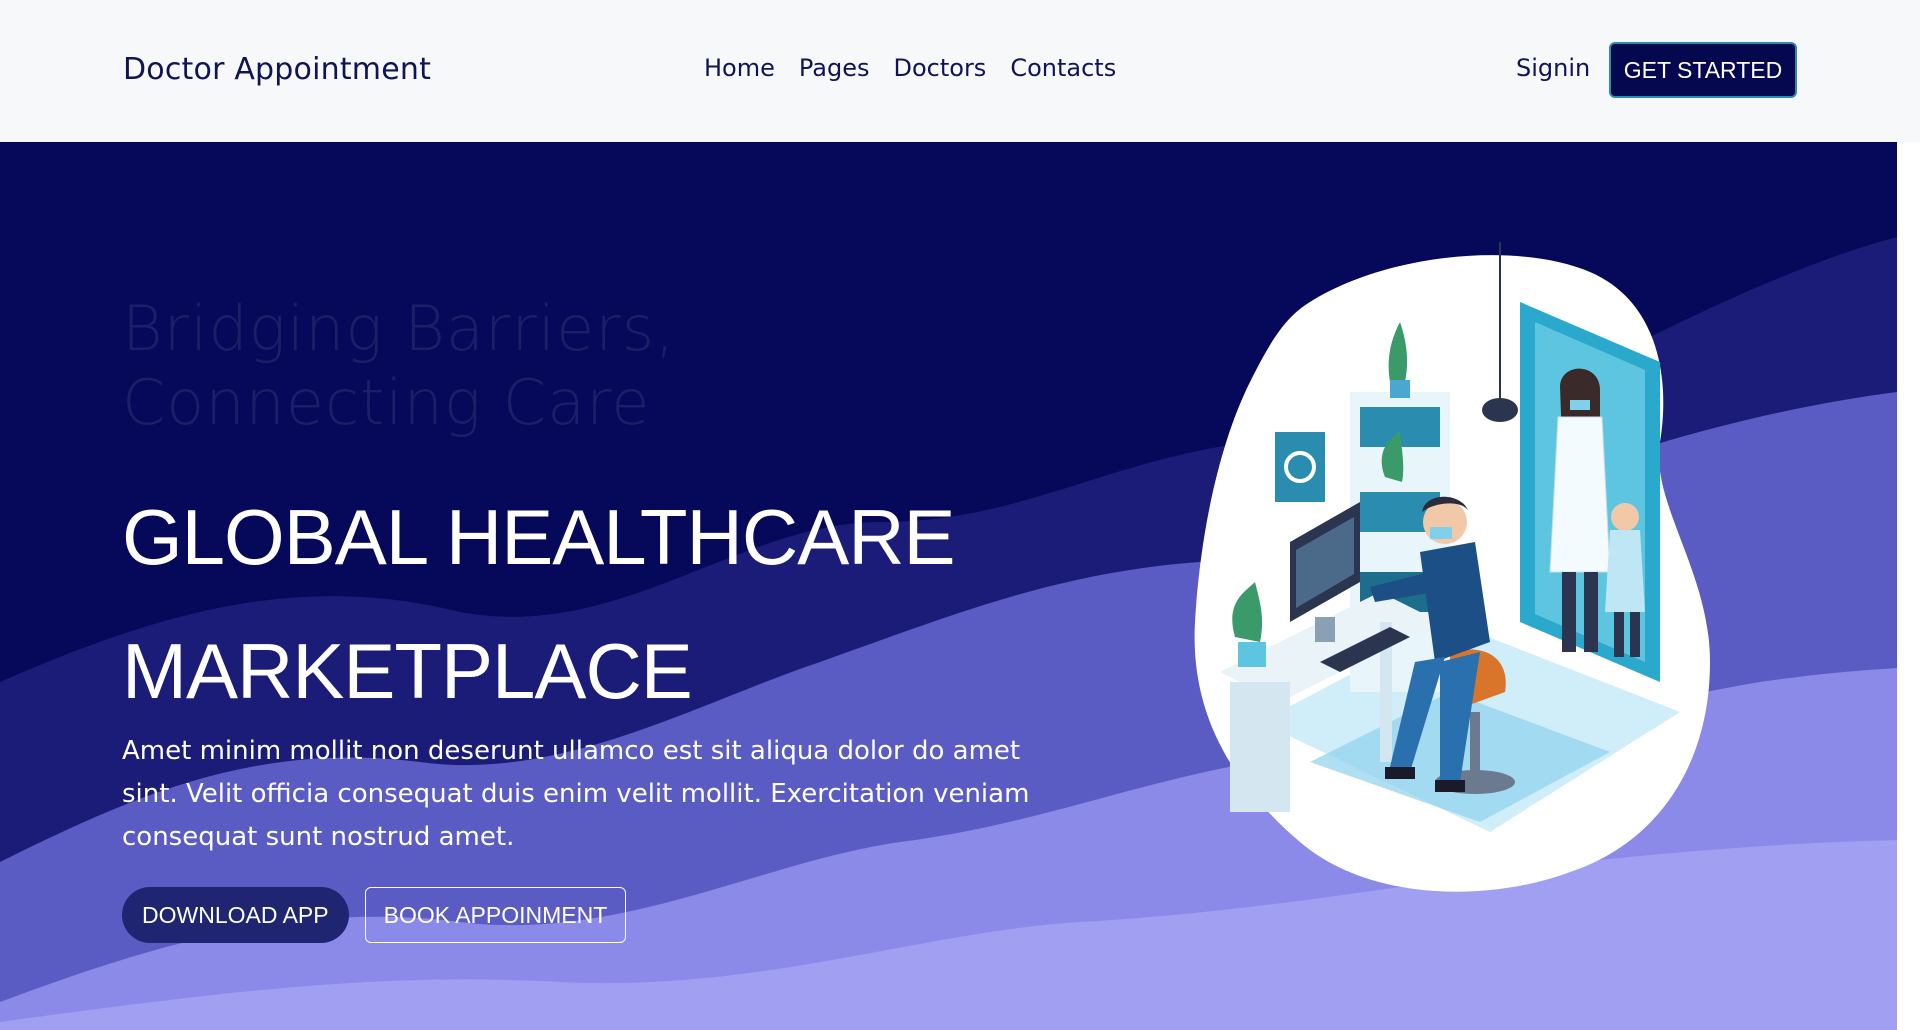 Image resolution: width=1920 pixels, height=1030 pixels. What do you see at coordinates (939, 68) in the screenshot?
I see `nav-link-doctors: Doctors` at bounding box center [939, 68].